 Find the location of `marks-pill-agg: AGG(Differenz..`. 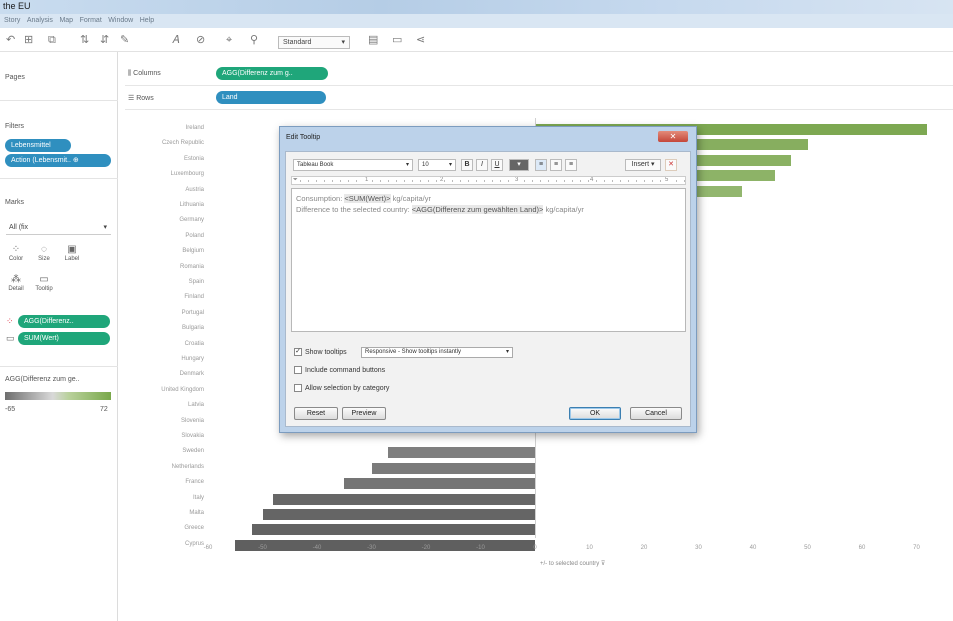

marks-pill-agg: AGG(Differenz.. is located at coordinates (64, 321).